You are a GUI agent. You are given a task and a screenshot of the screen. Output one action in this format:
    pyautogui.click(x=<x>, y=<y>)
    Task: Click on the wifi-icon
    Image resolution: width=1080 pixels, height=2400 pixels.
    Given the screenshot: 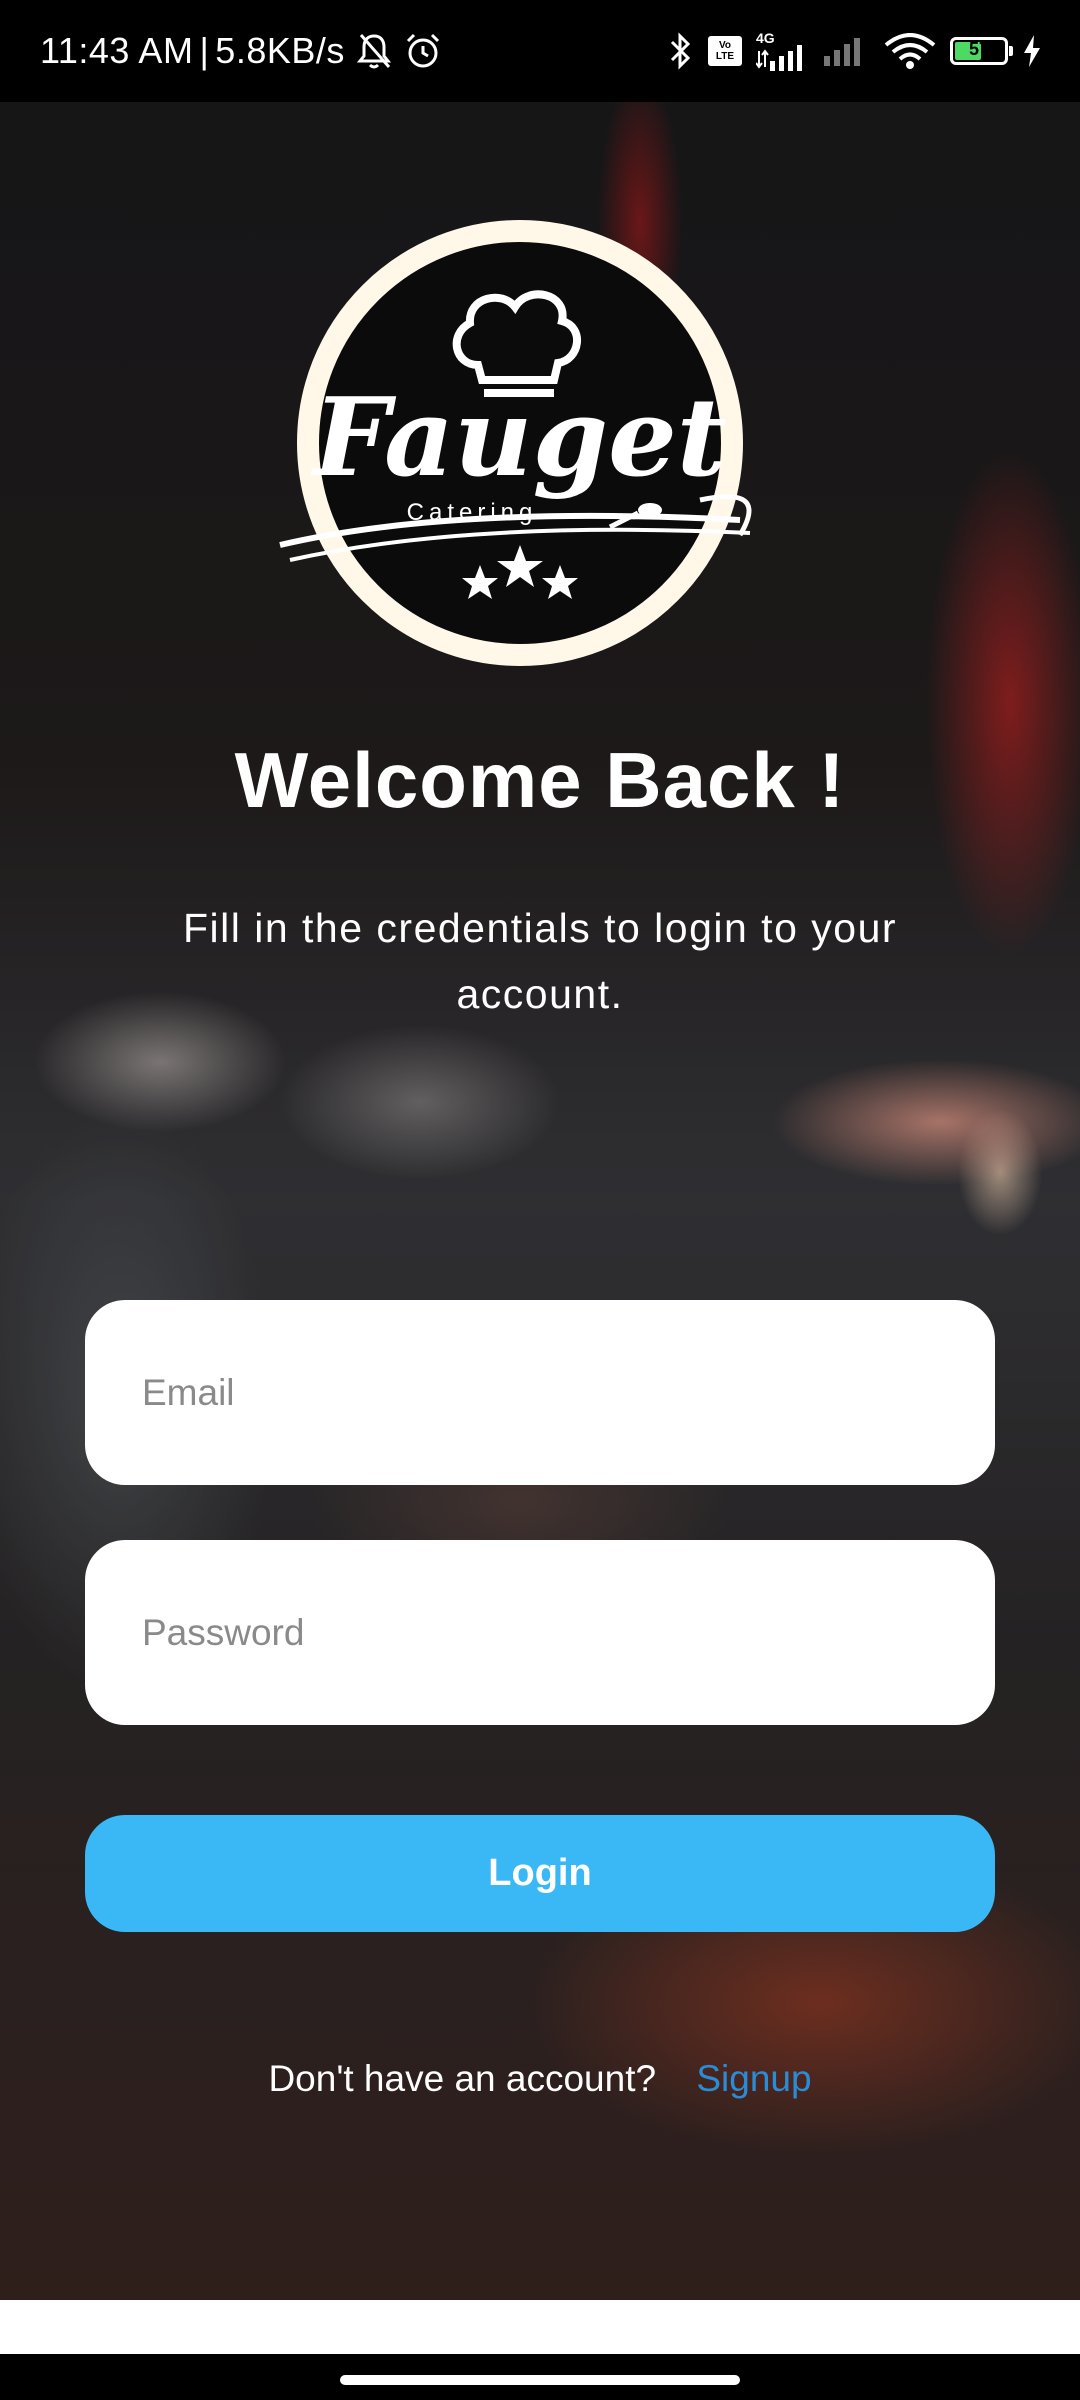 What is the action you would take?
    pyautogui.click(x=910, y=51)
    